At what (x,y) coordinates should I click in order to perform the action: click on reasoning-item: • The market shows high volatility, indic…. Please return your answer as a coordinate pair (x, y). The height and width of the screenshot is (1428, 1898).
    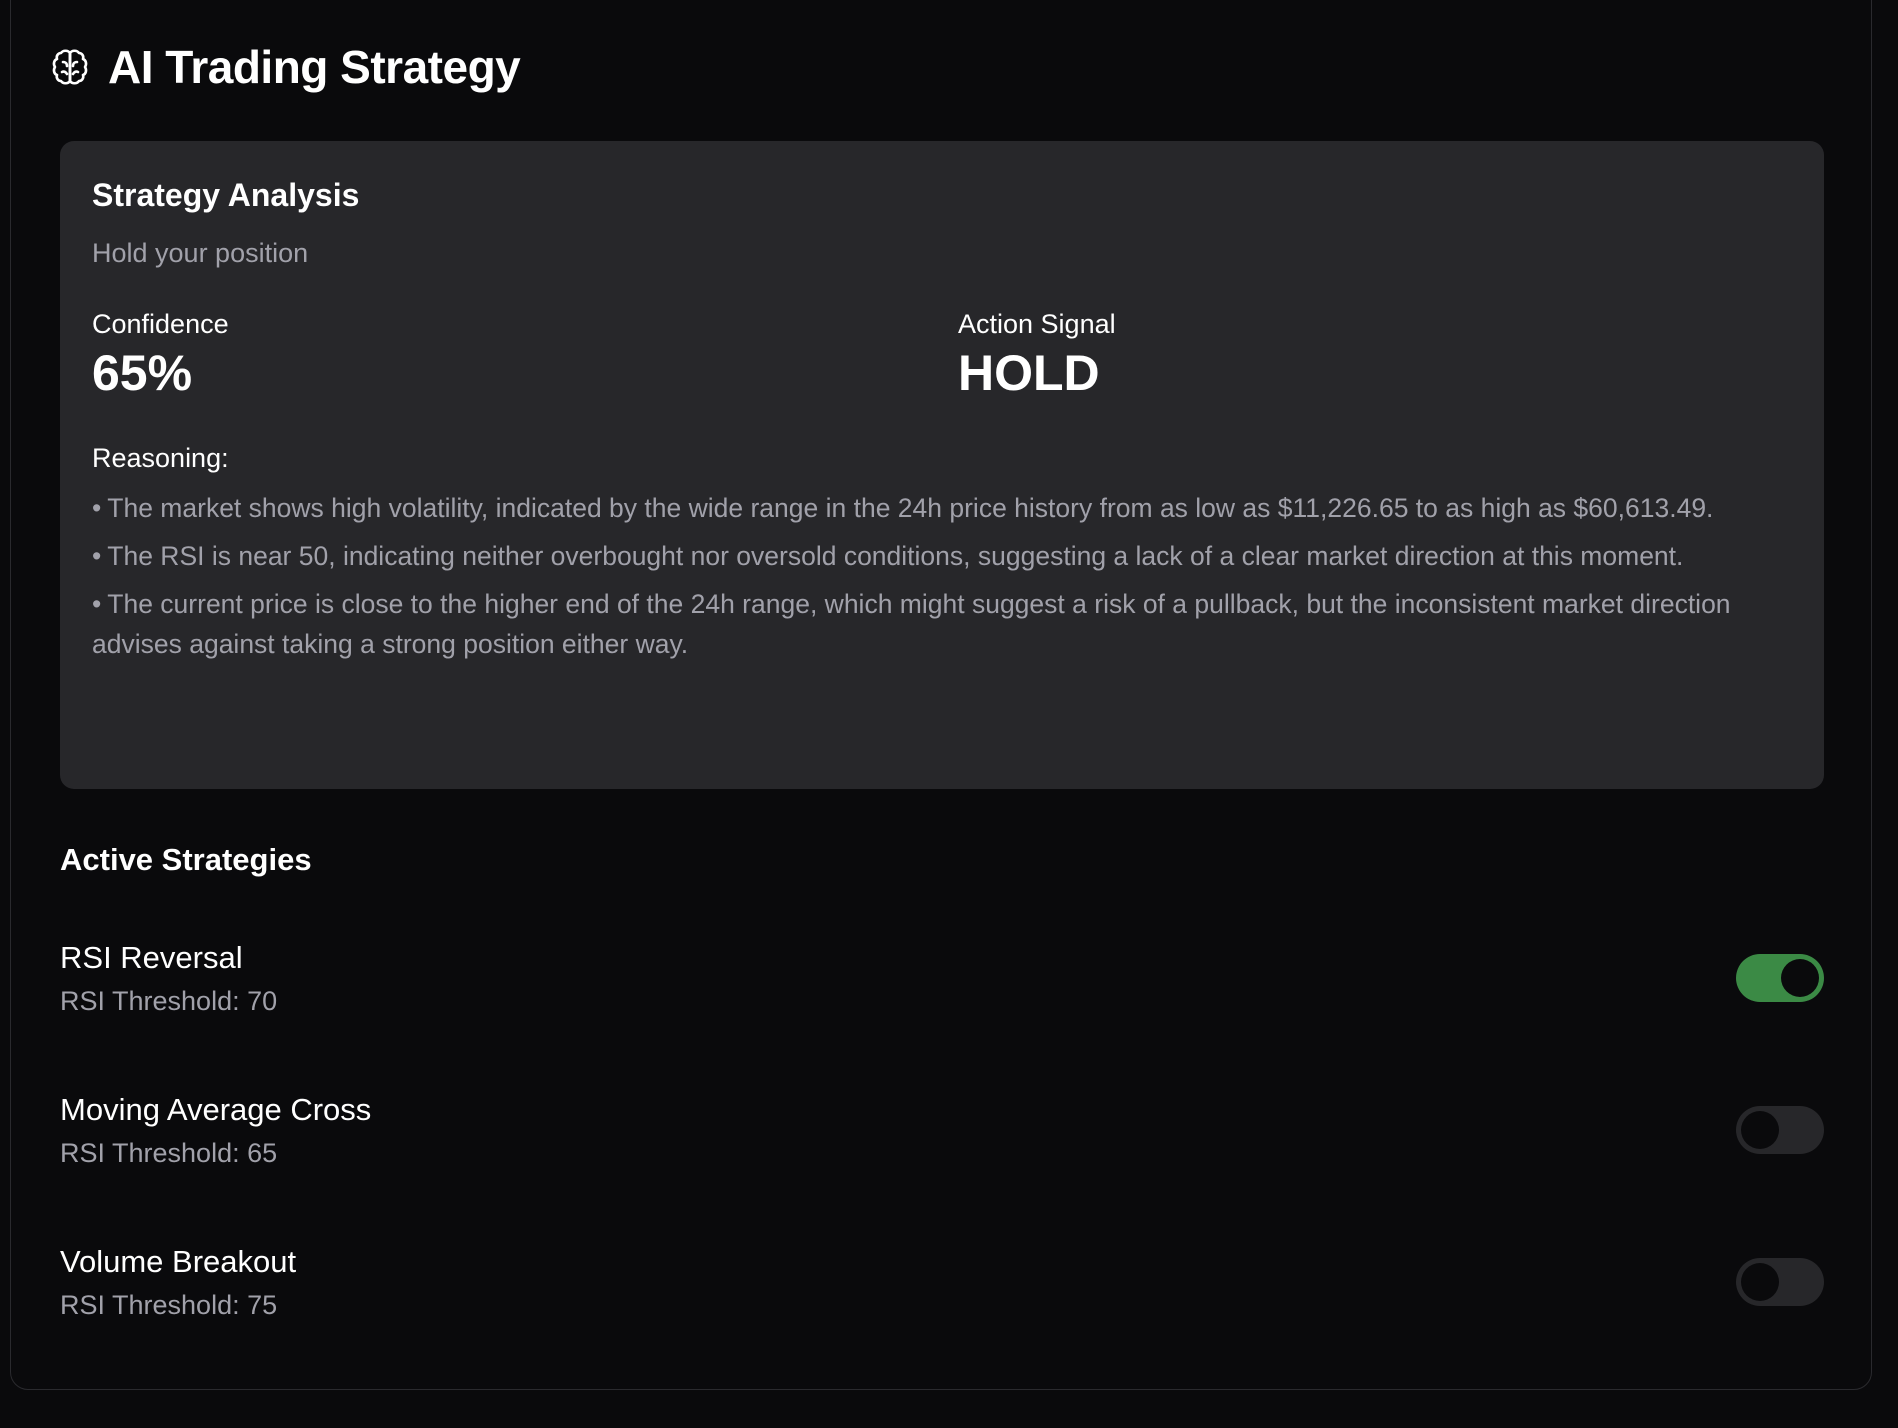
    Looking at the image, I should click on (942, 508).